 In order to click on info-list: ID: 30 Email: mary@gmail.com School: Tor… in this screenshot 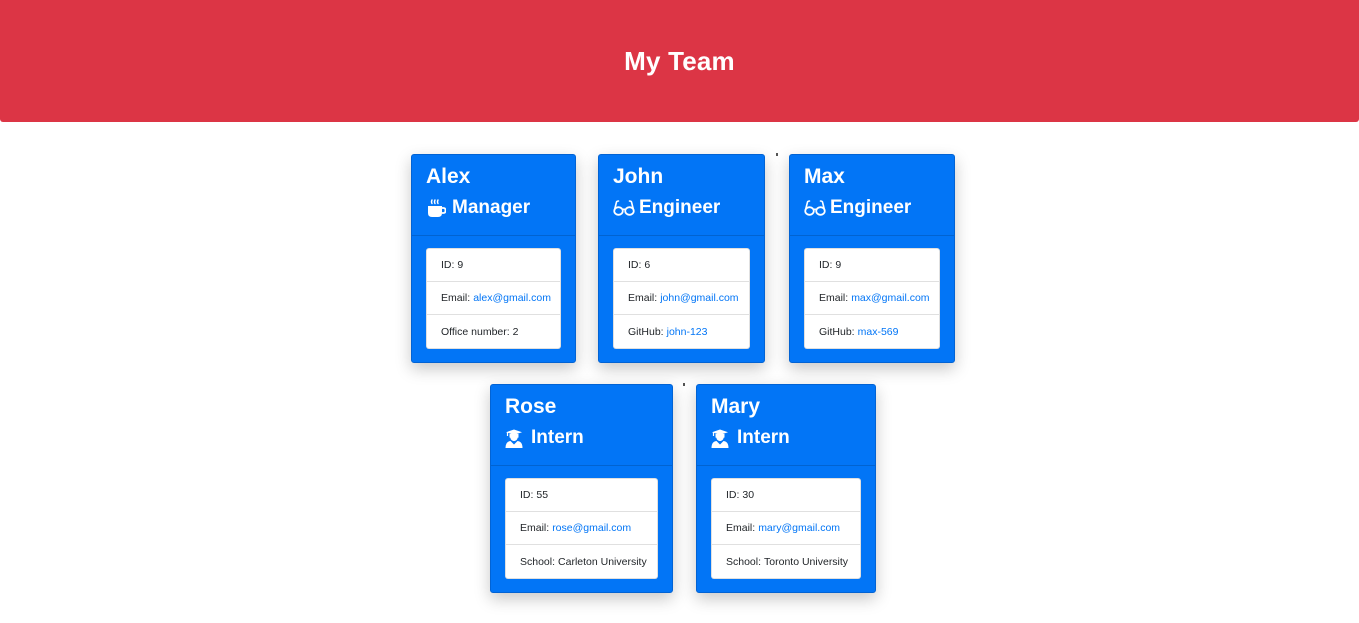, I will do `click(786, 528)`.